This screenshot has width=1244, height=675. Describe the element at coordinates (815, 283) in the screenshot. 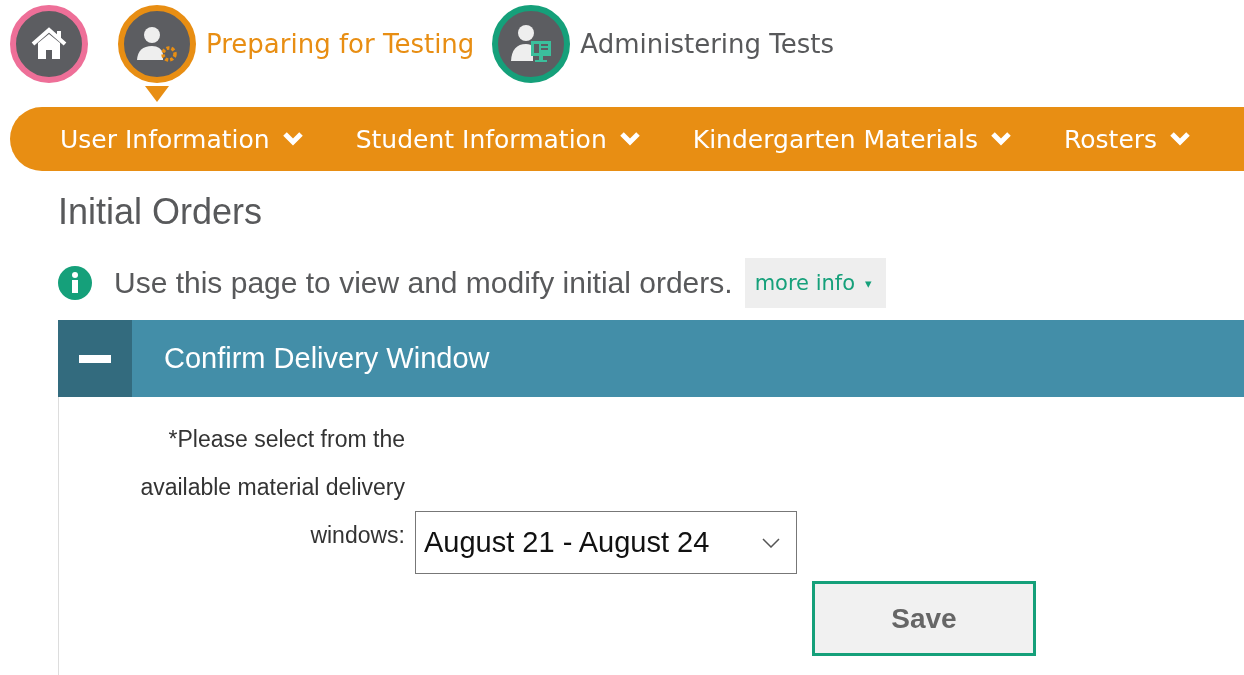

I see `more-info-button: more info ▾` at that location.